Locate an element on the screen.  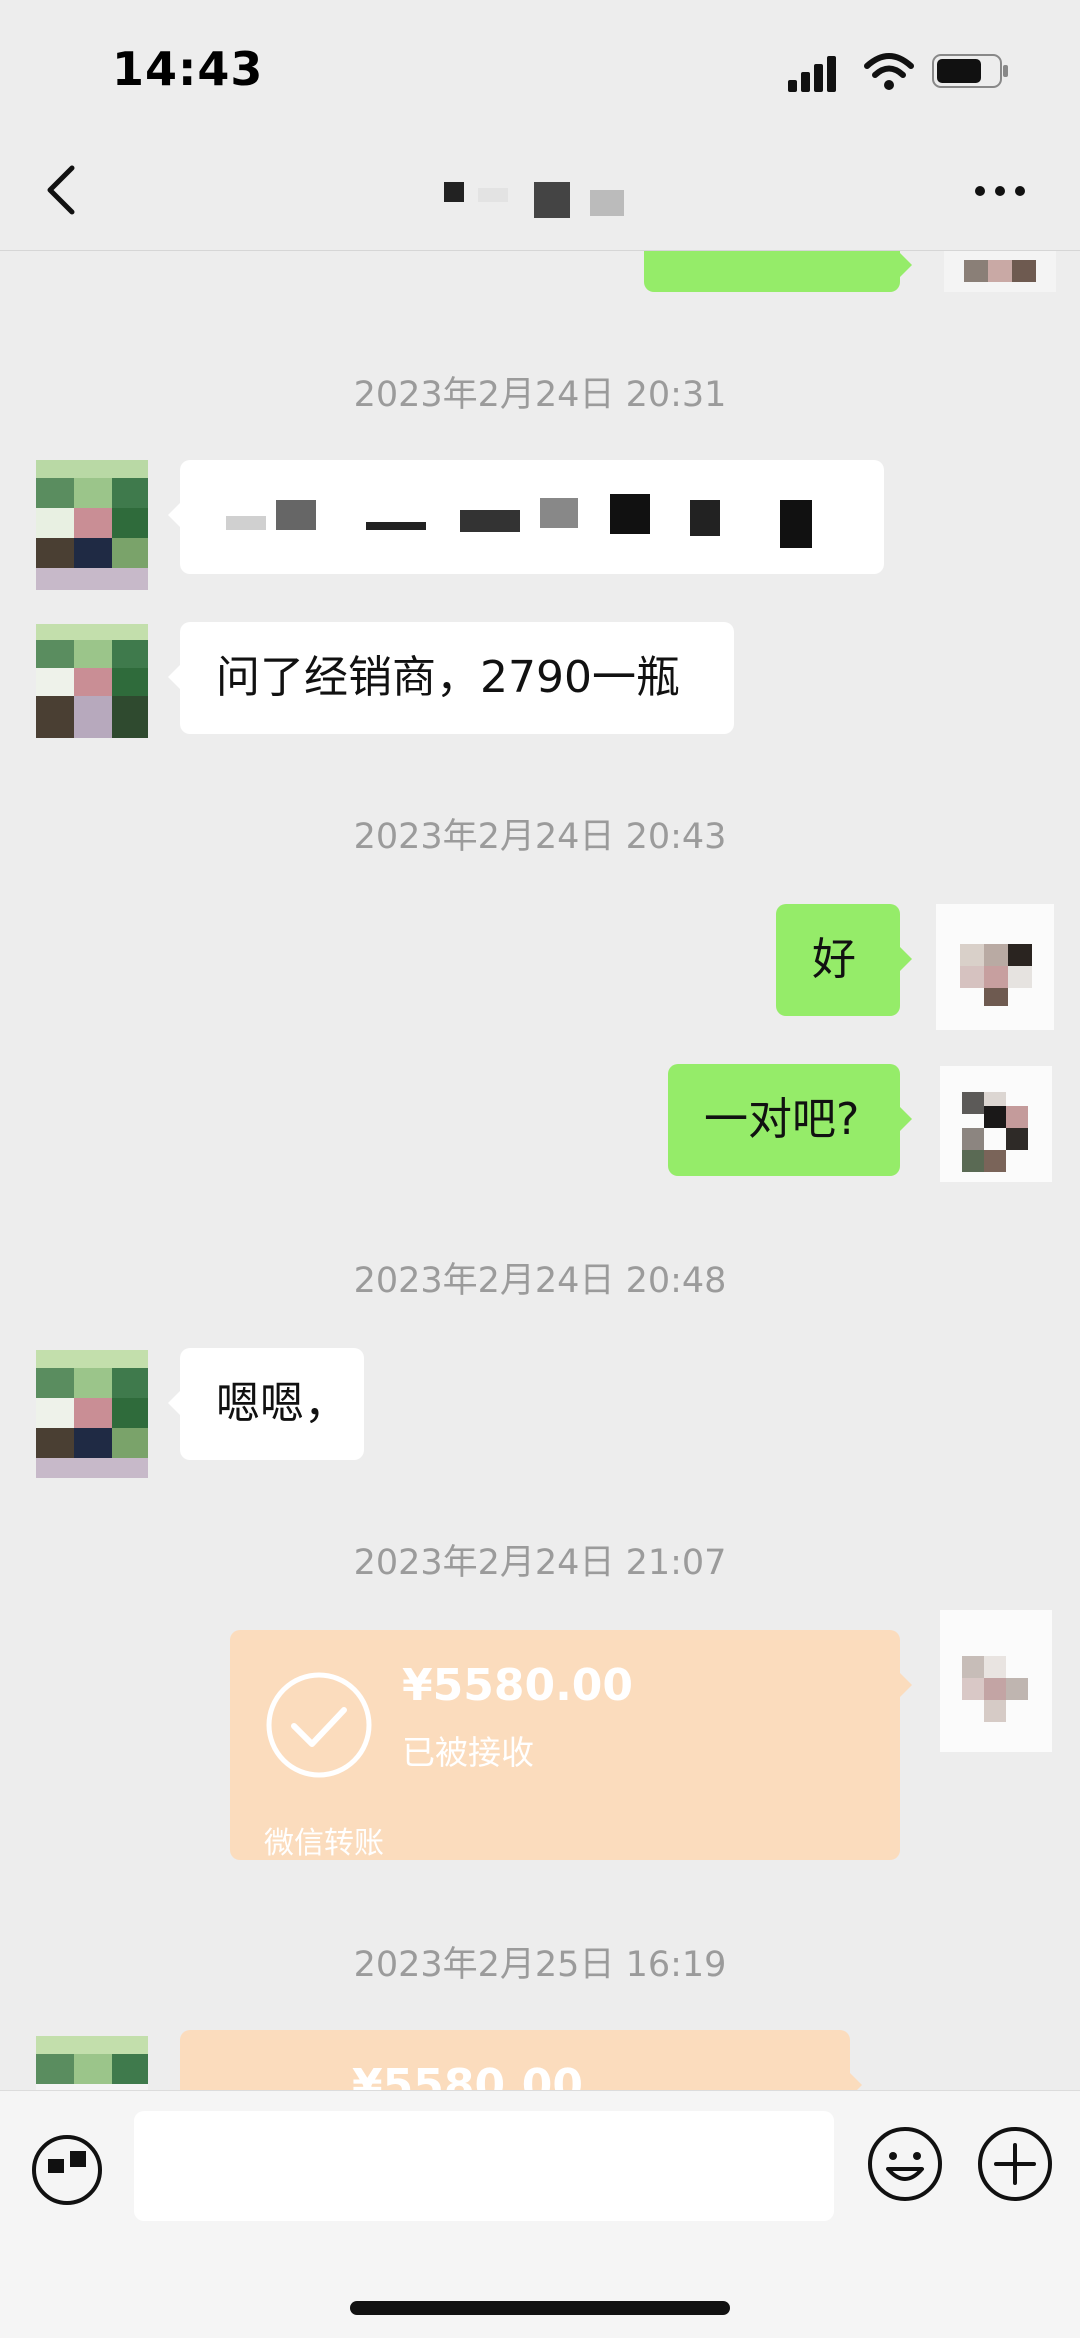
check-circle-icon is located at coordinates (319, 1725).